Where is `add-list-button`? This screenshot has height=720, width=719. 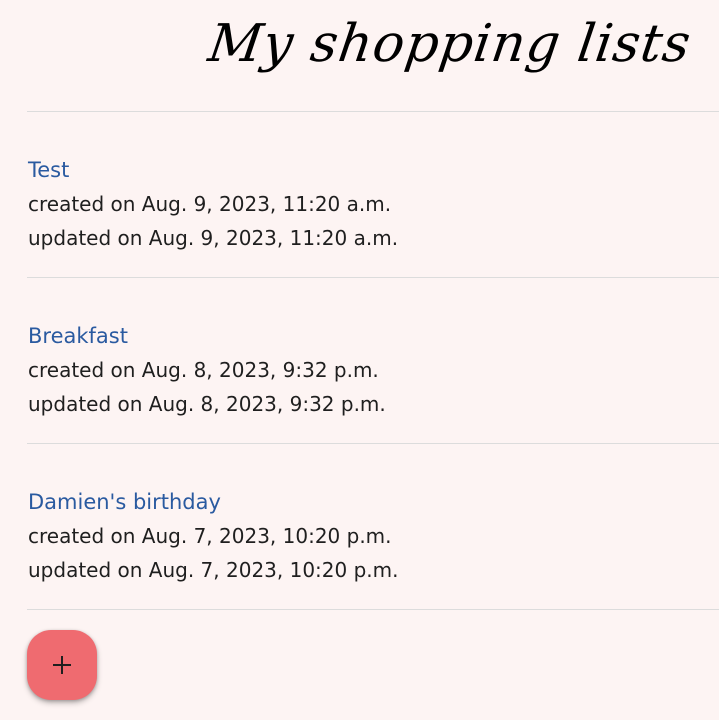
add-list-button is located at coordinates (62, 665).